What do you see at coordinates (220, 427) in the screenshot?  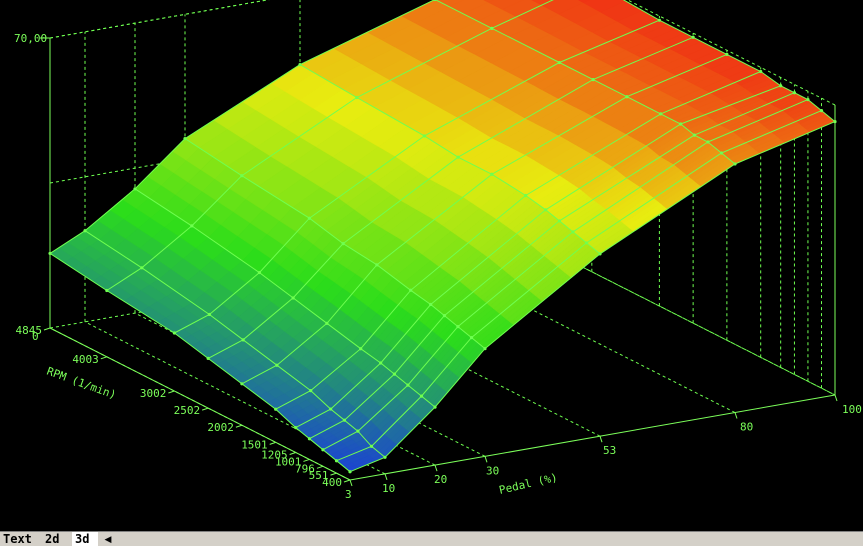 I see `y-tick-label: 2002` at bounding box center [220, 427].